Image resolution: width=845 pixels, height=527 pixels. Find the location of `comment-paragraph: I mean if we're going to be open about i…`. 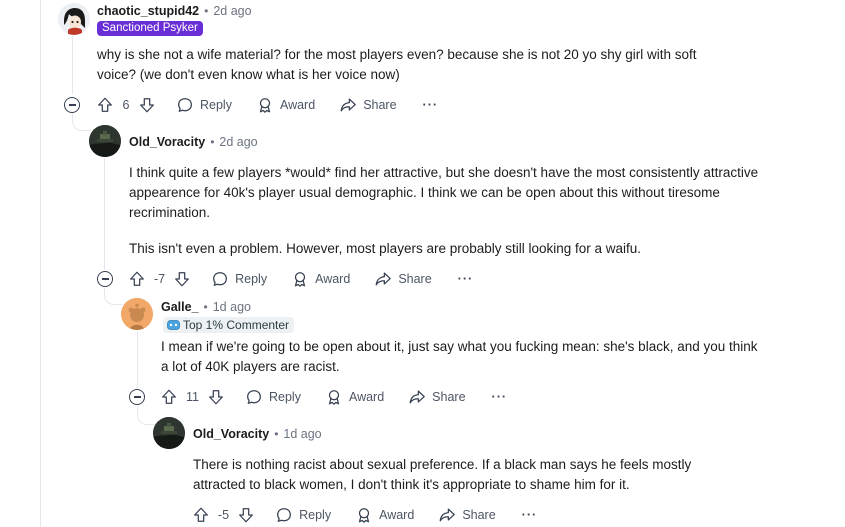

comment-paragraph: I mean if we're going to be open about i… is located at coordinates (459, 356).